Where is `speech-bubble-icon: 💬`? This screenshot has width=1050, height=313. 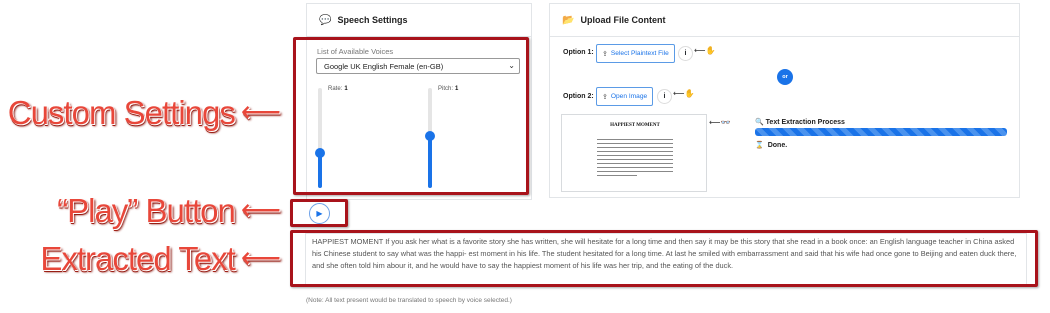 speech-bubble-icon: 💬 is located at coordinates (325, 20).